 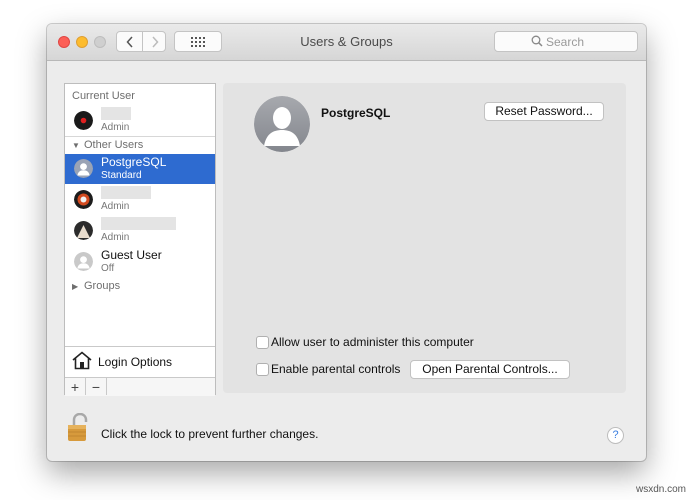 I want to click on user-row-postgresql: PostgreSQL Standard, so click(x=140, y=169).